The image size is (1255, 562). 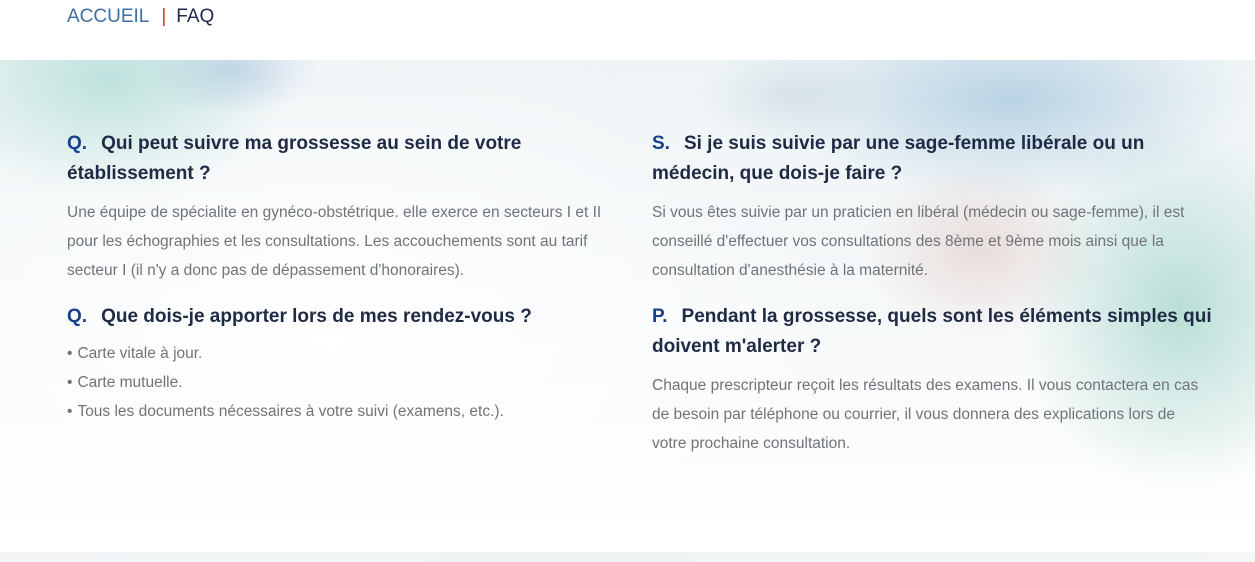 What do you see at coordinates (627, 30) in the screenshot?
I see `top-bar: ACCUEIL | FAQ` at bounding box center [627, 30].